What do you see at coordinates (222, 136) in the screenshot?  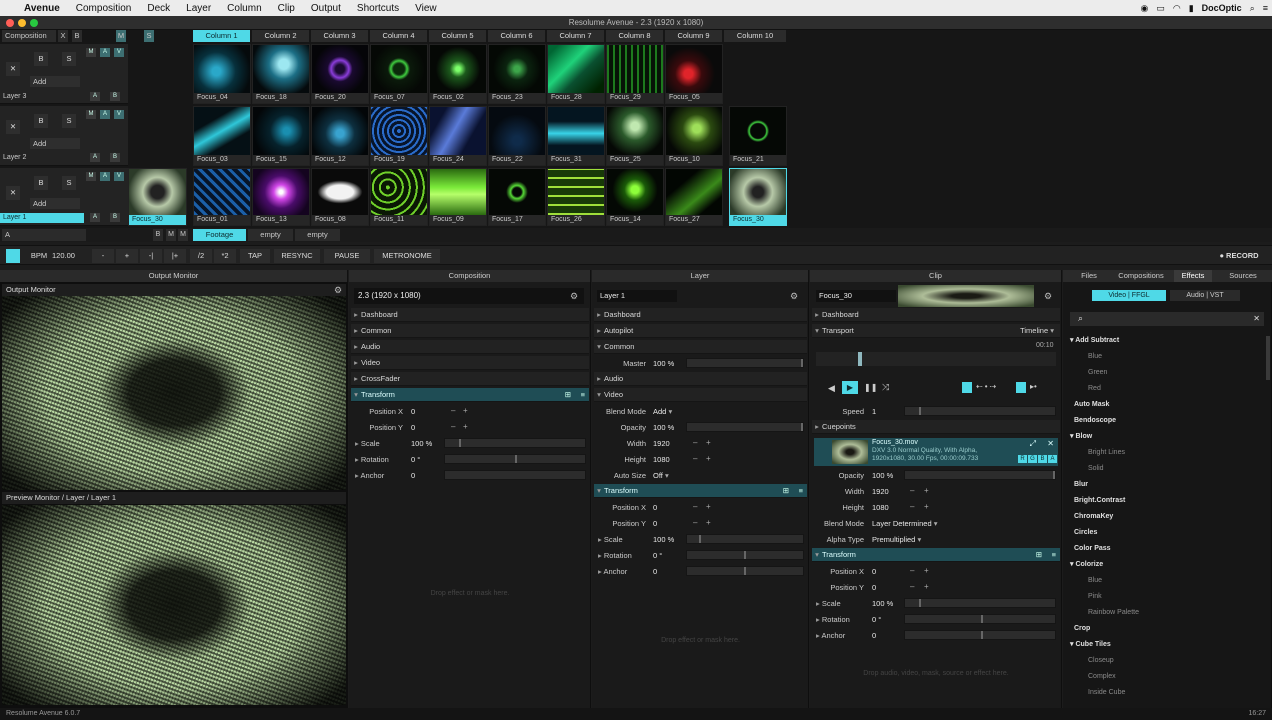 I see `clip-thumbnail: Focus_03` at bounding box center [222, 136].